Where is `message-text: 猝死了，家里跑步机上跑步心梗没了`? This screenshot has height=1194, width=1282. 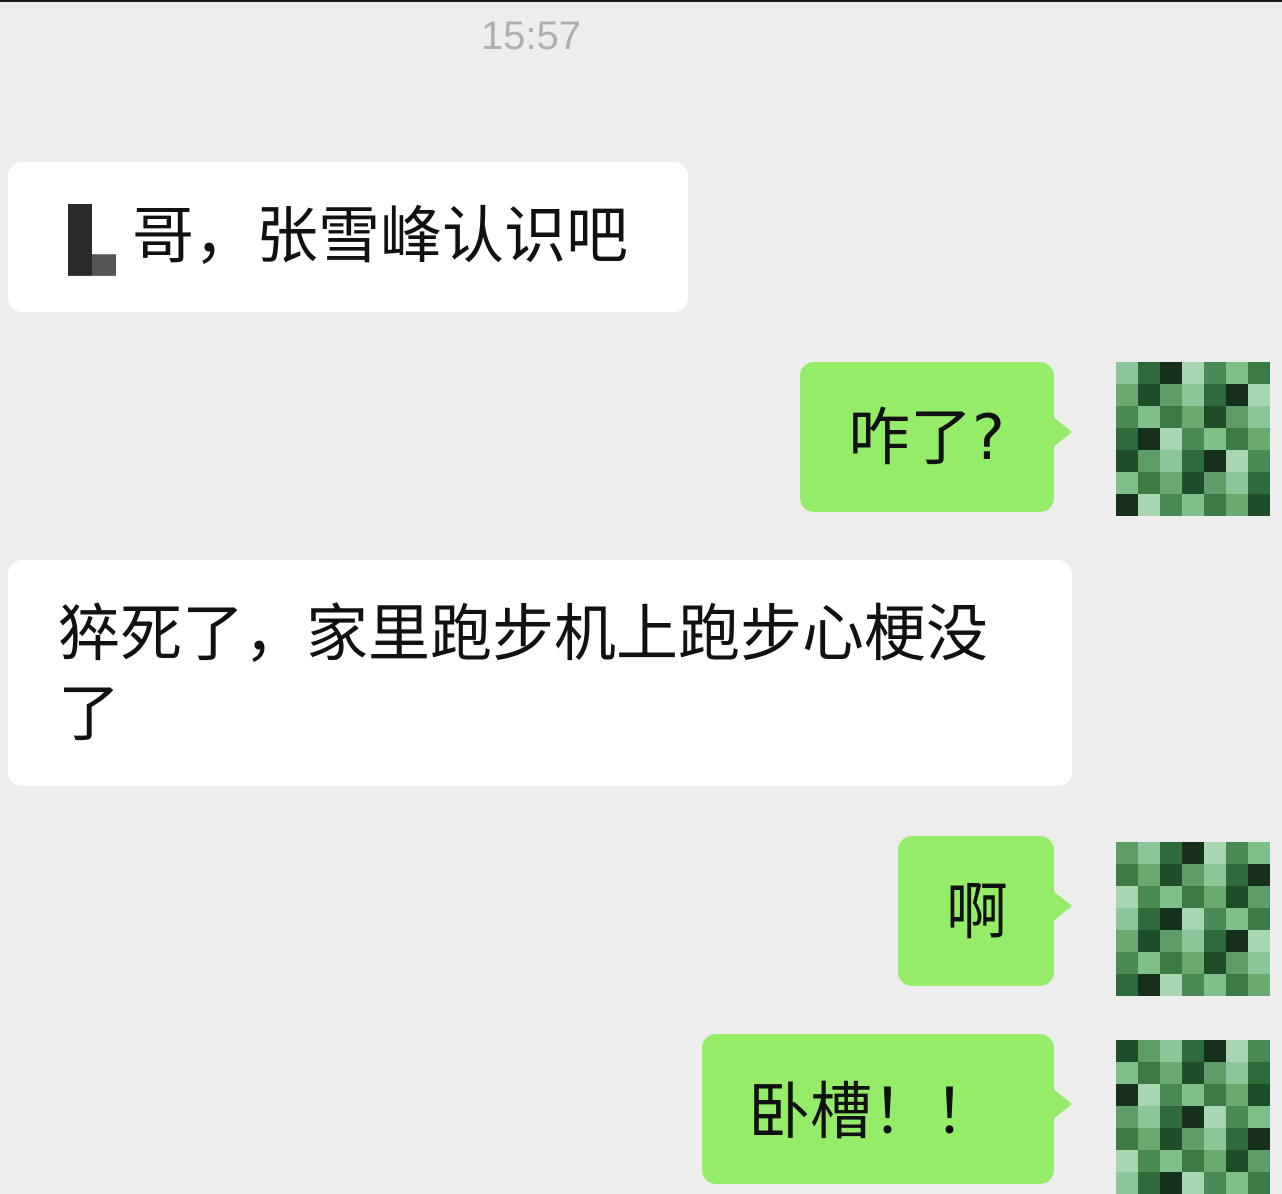
message-text: 猝死了，家里跑步机上跑步心梗没了 is located at coordinates (523, 673).